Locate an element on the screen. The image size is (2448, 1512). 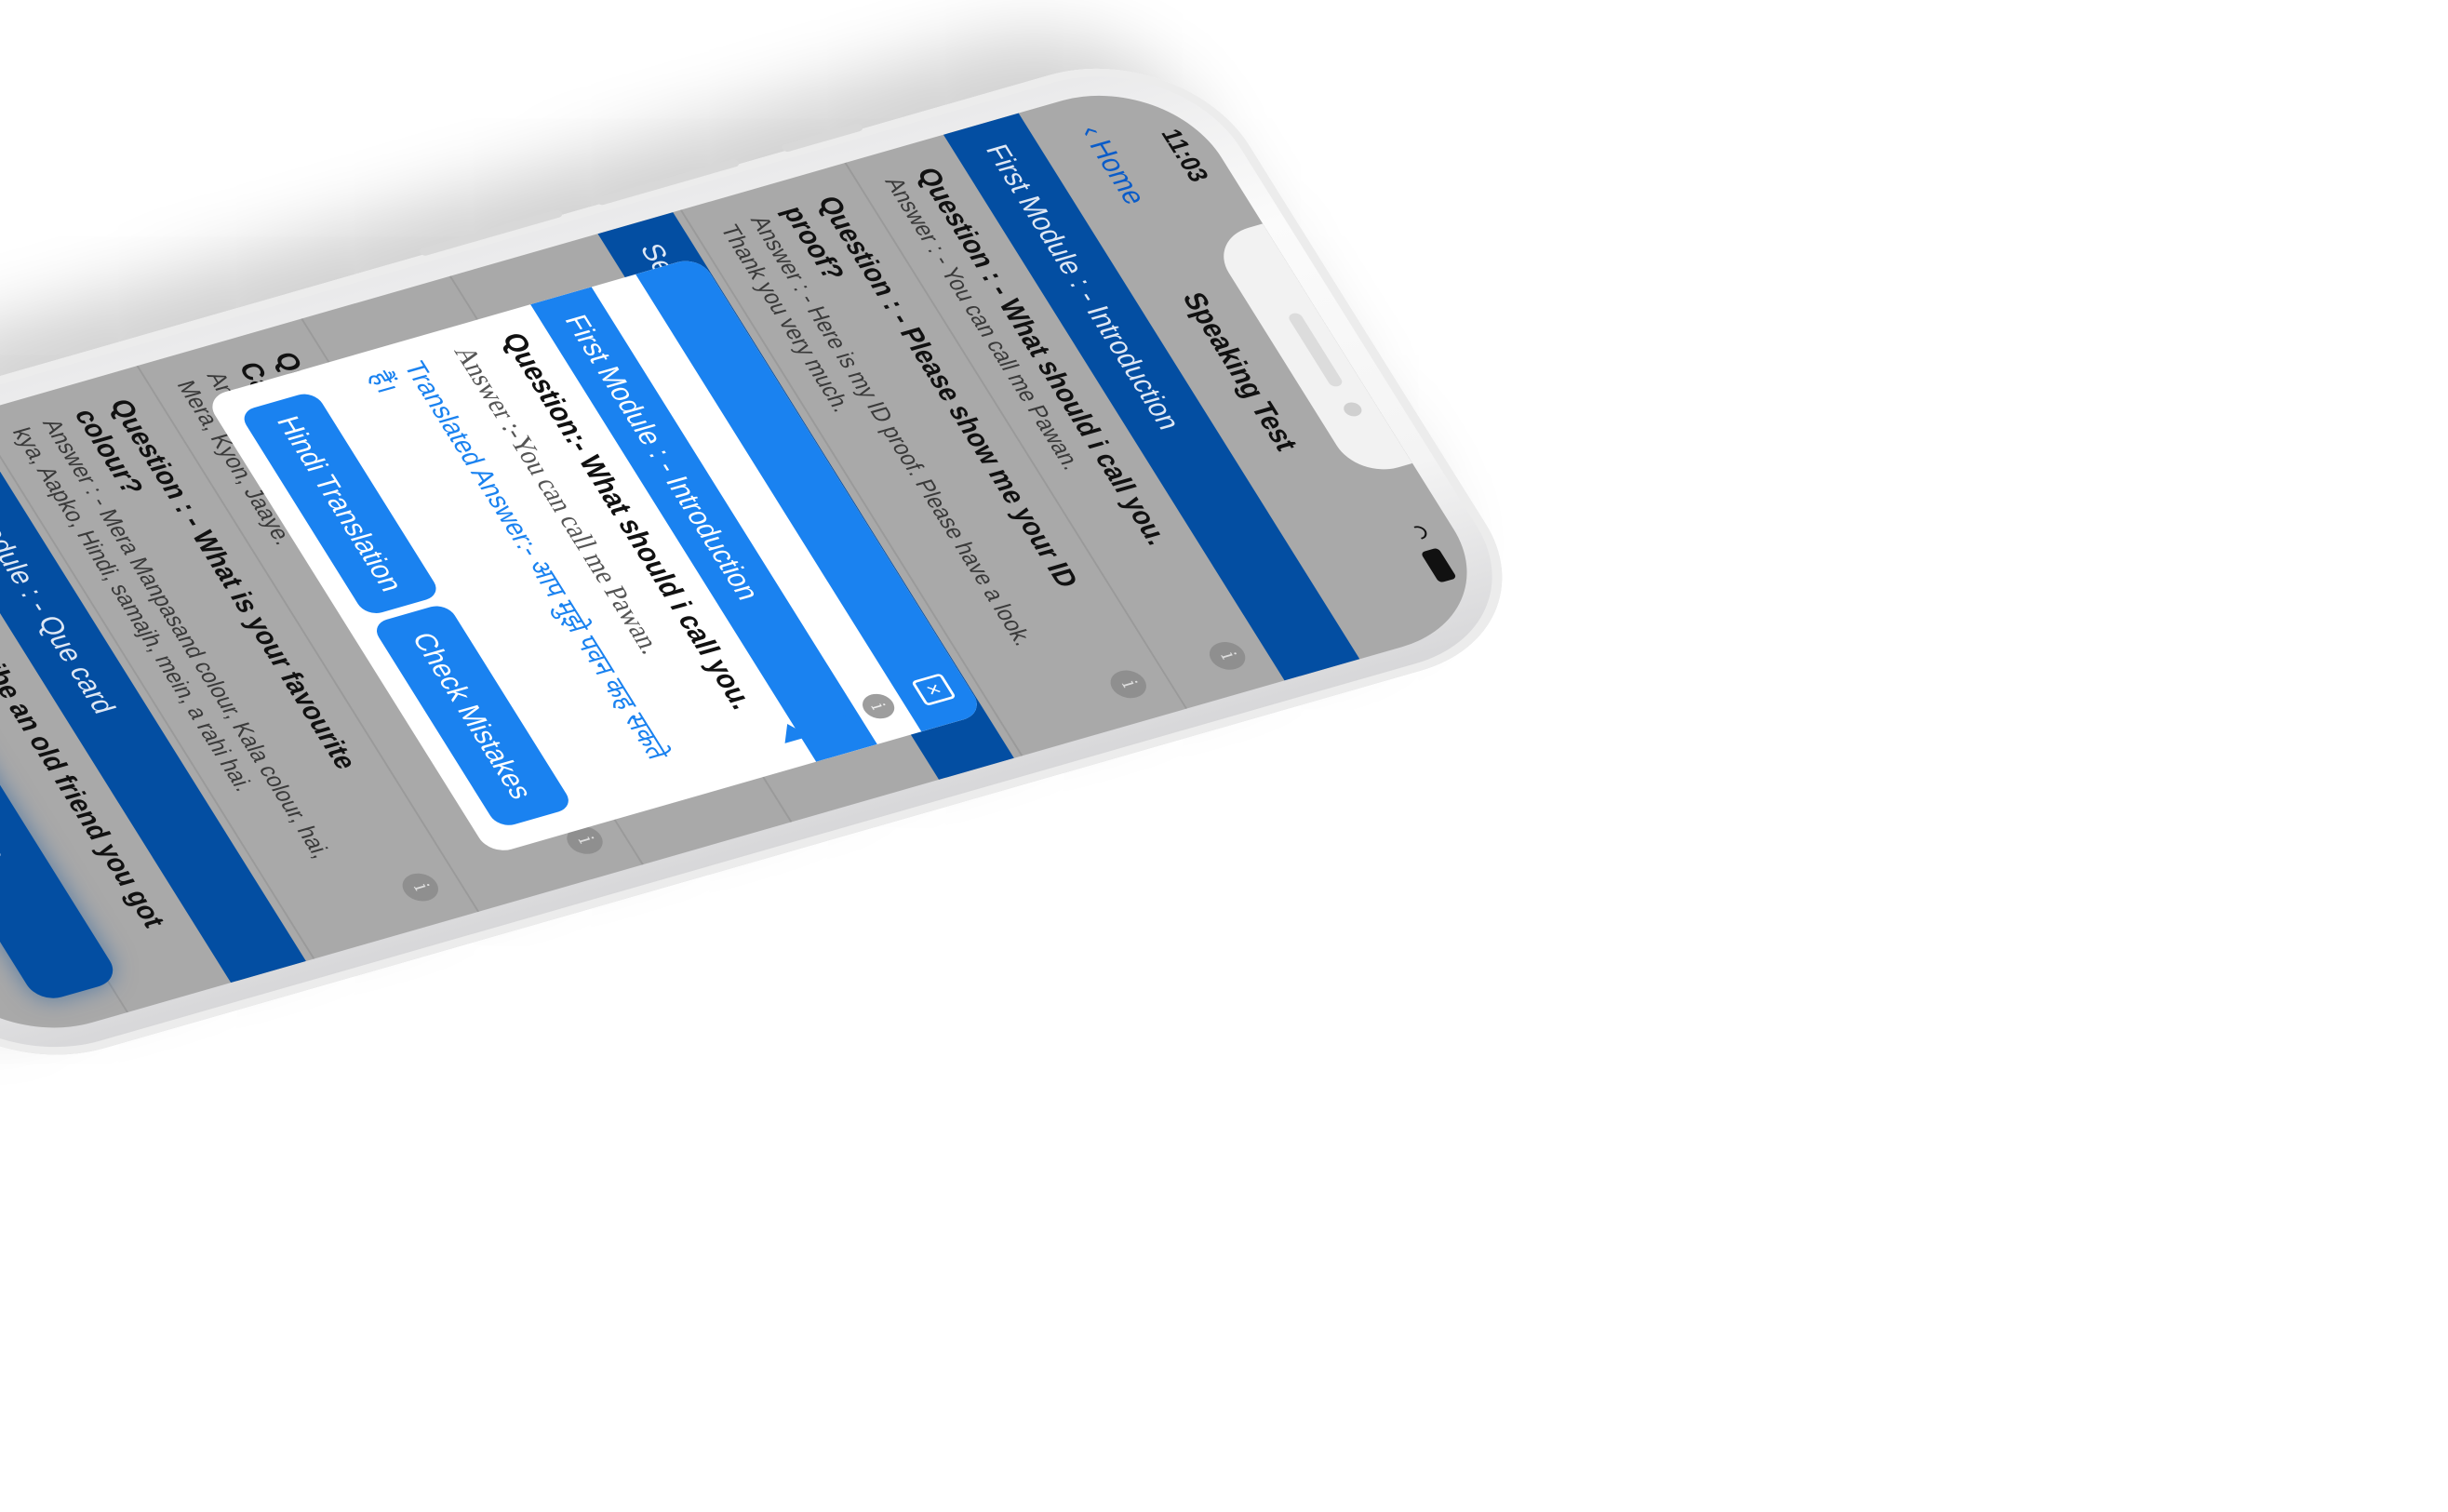
status-time: 11:03 is located at coordinates (1185, 155).